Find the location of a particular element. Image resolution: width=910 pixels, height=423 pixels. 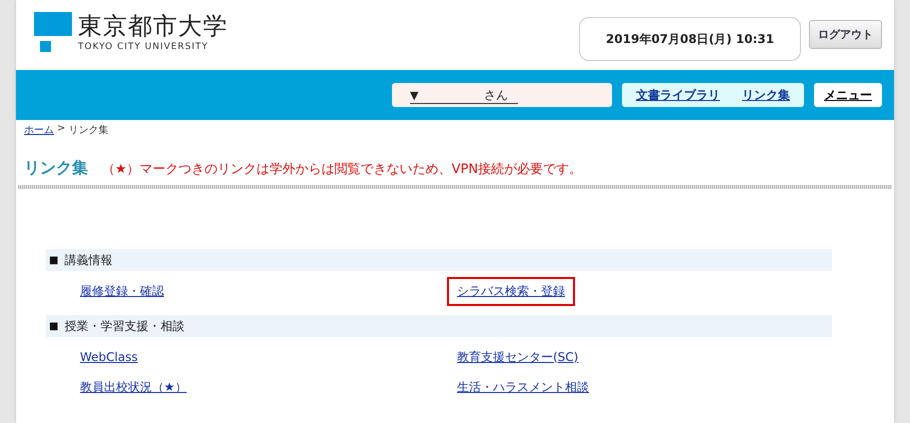

breadcrumb-text: > is located at coordinates (61, 129).